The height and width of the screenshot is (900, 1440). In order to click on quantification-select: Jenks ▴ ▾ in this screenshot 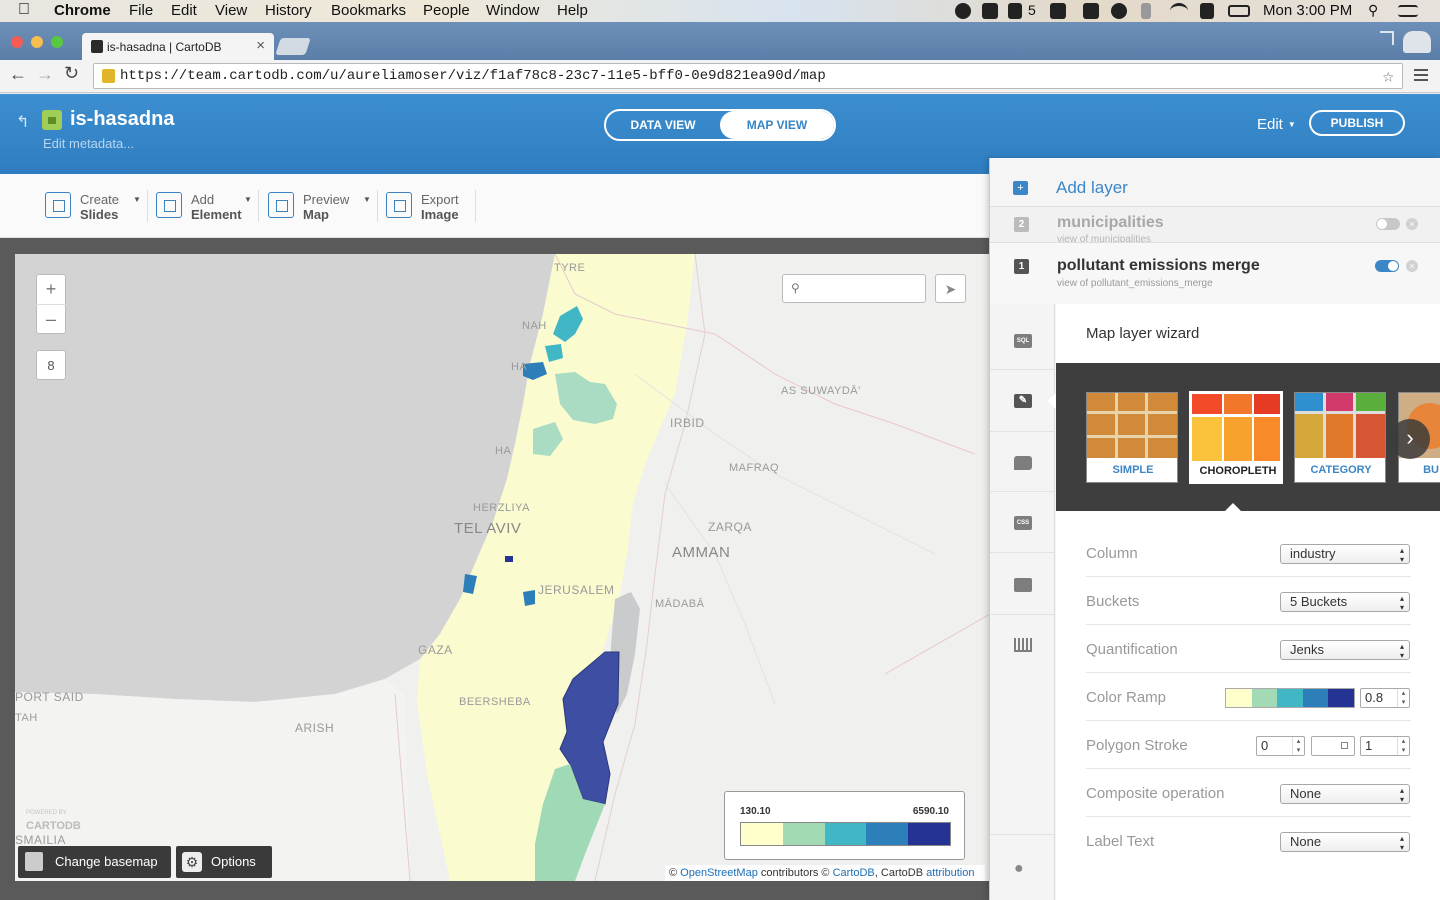, I will do `click(1345, 650)`.